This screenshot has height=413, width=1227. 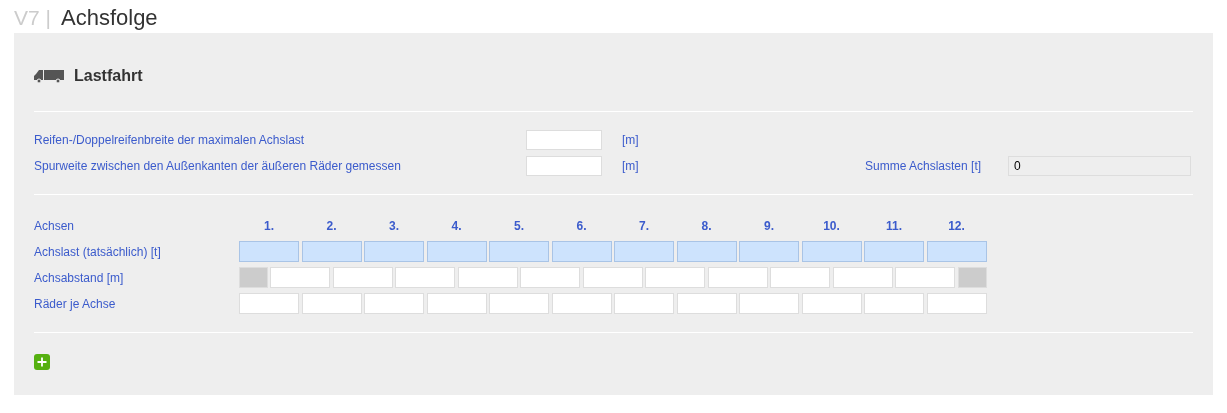 I want to click on axle-number: 6., so click(x=581, y=225).